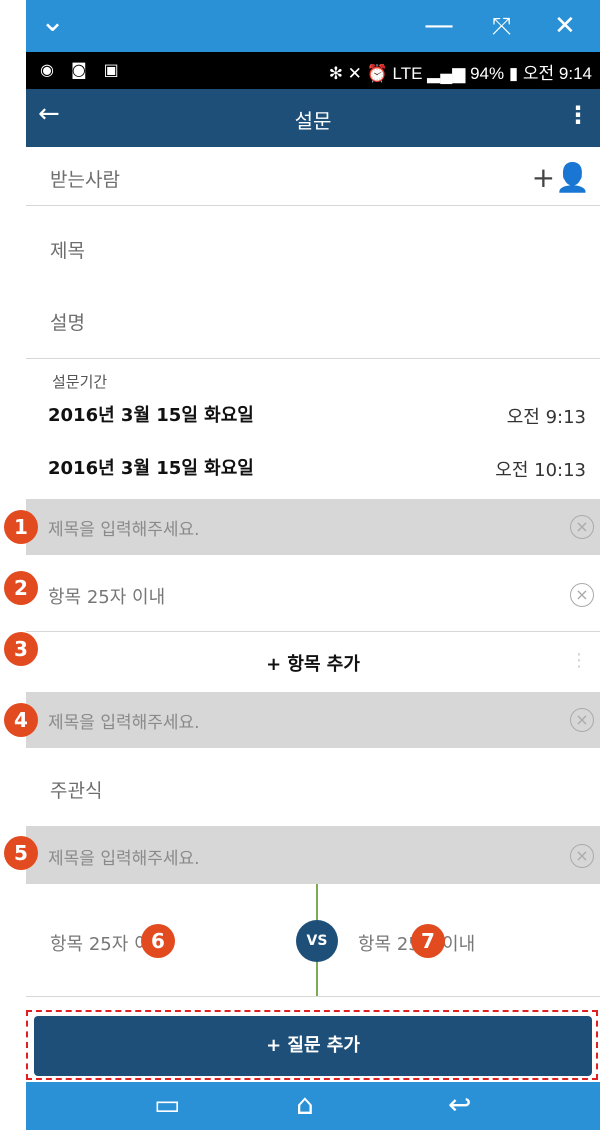 The image size is (600, 1130). I want to click on add-item-row: + 항목 추가 ⋮, so click(313, 661).